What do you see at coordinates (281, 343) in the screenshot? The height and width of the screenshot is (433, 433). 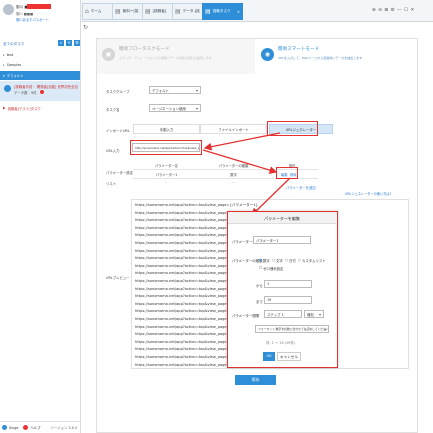 I see `count-note: 件: 1 ～ 19 (19件)` at bounding box center [281, 343].